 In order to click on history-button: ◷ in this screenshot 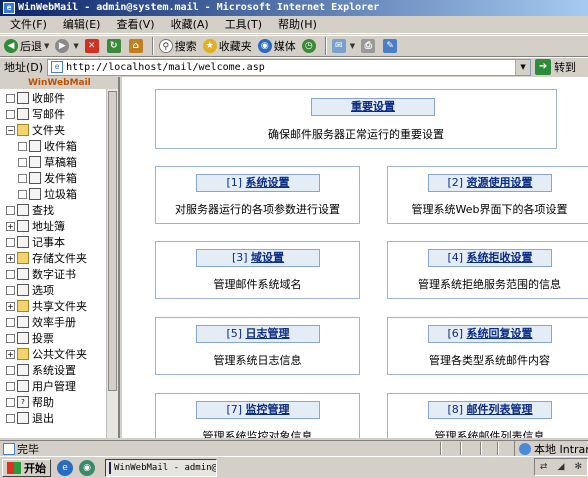, I will do `click(310, 46)`.